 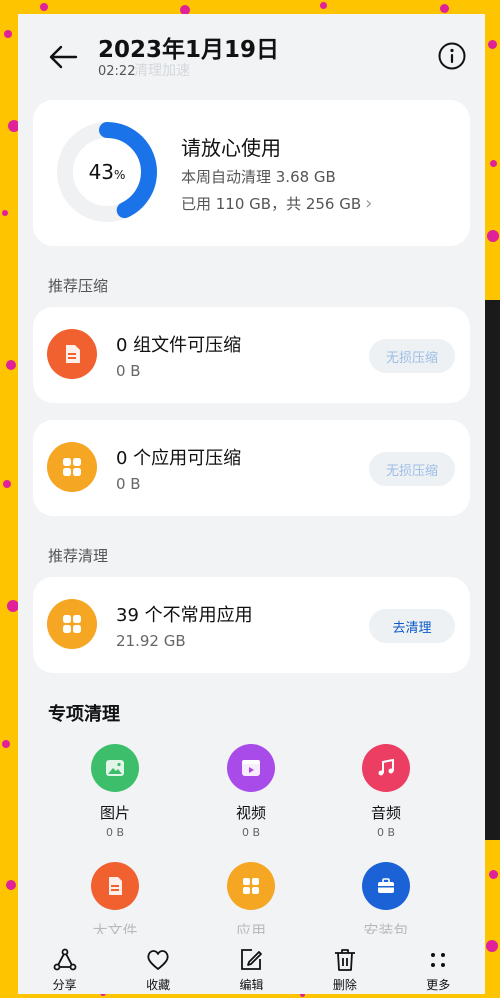 I want to click on favorite-button: 收藏, so click(x=158, y=963).